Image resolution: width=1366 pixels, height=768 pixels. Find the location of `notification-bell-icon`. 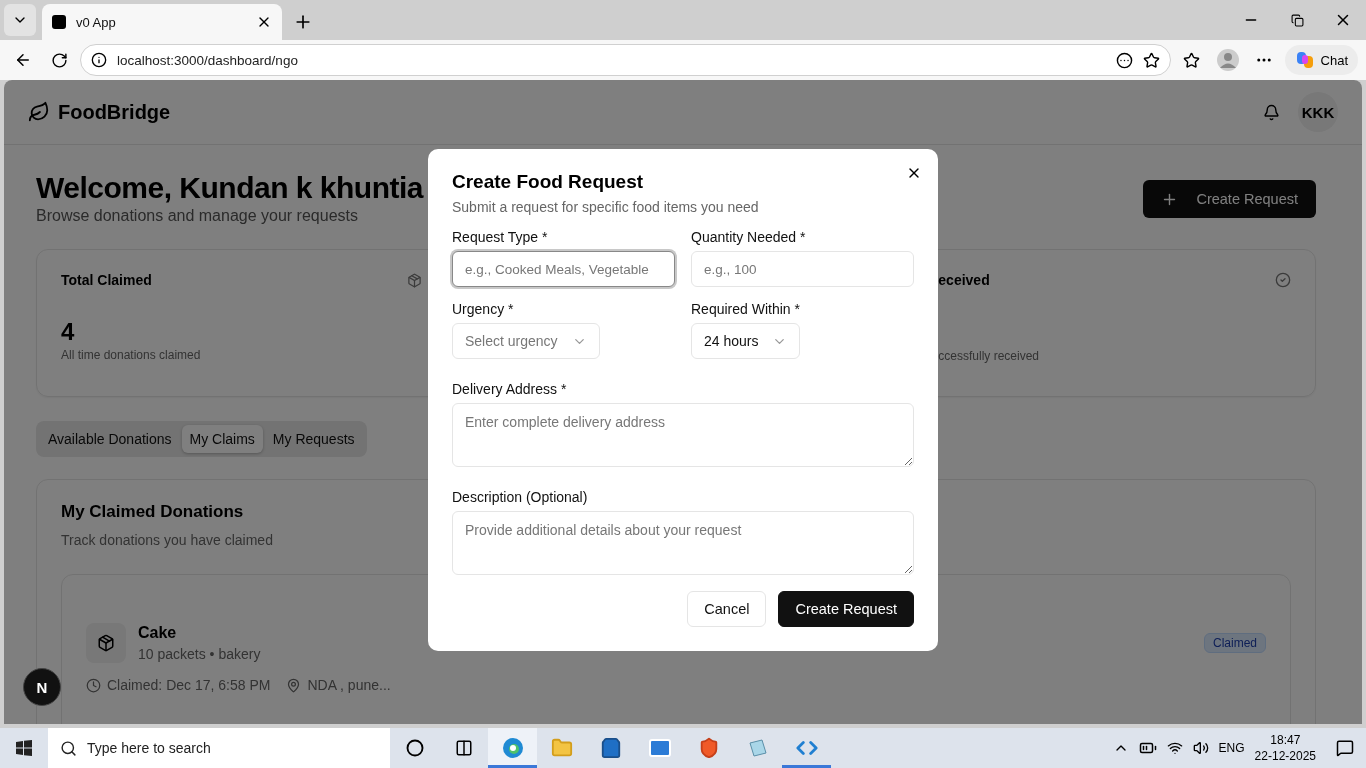

notification-bell-icon is located at coordinates (1271, 112).